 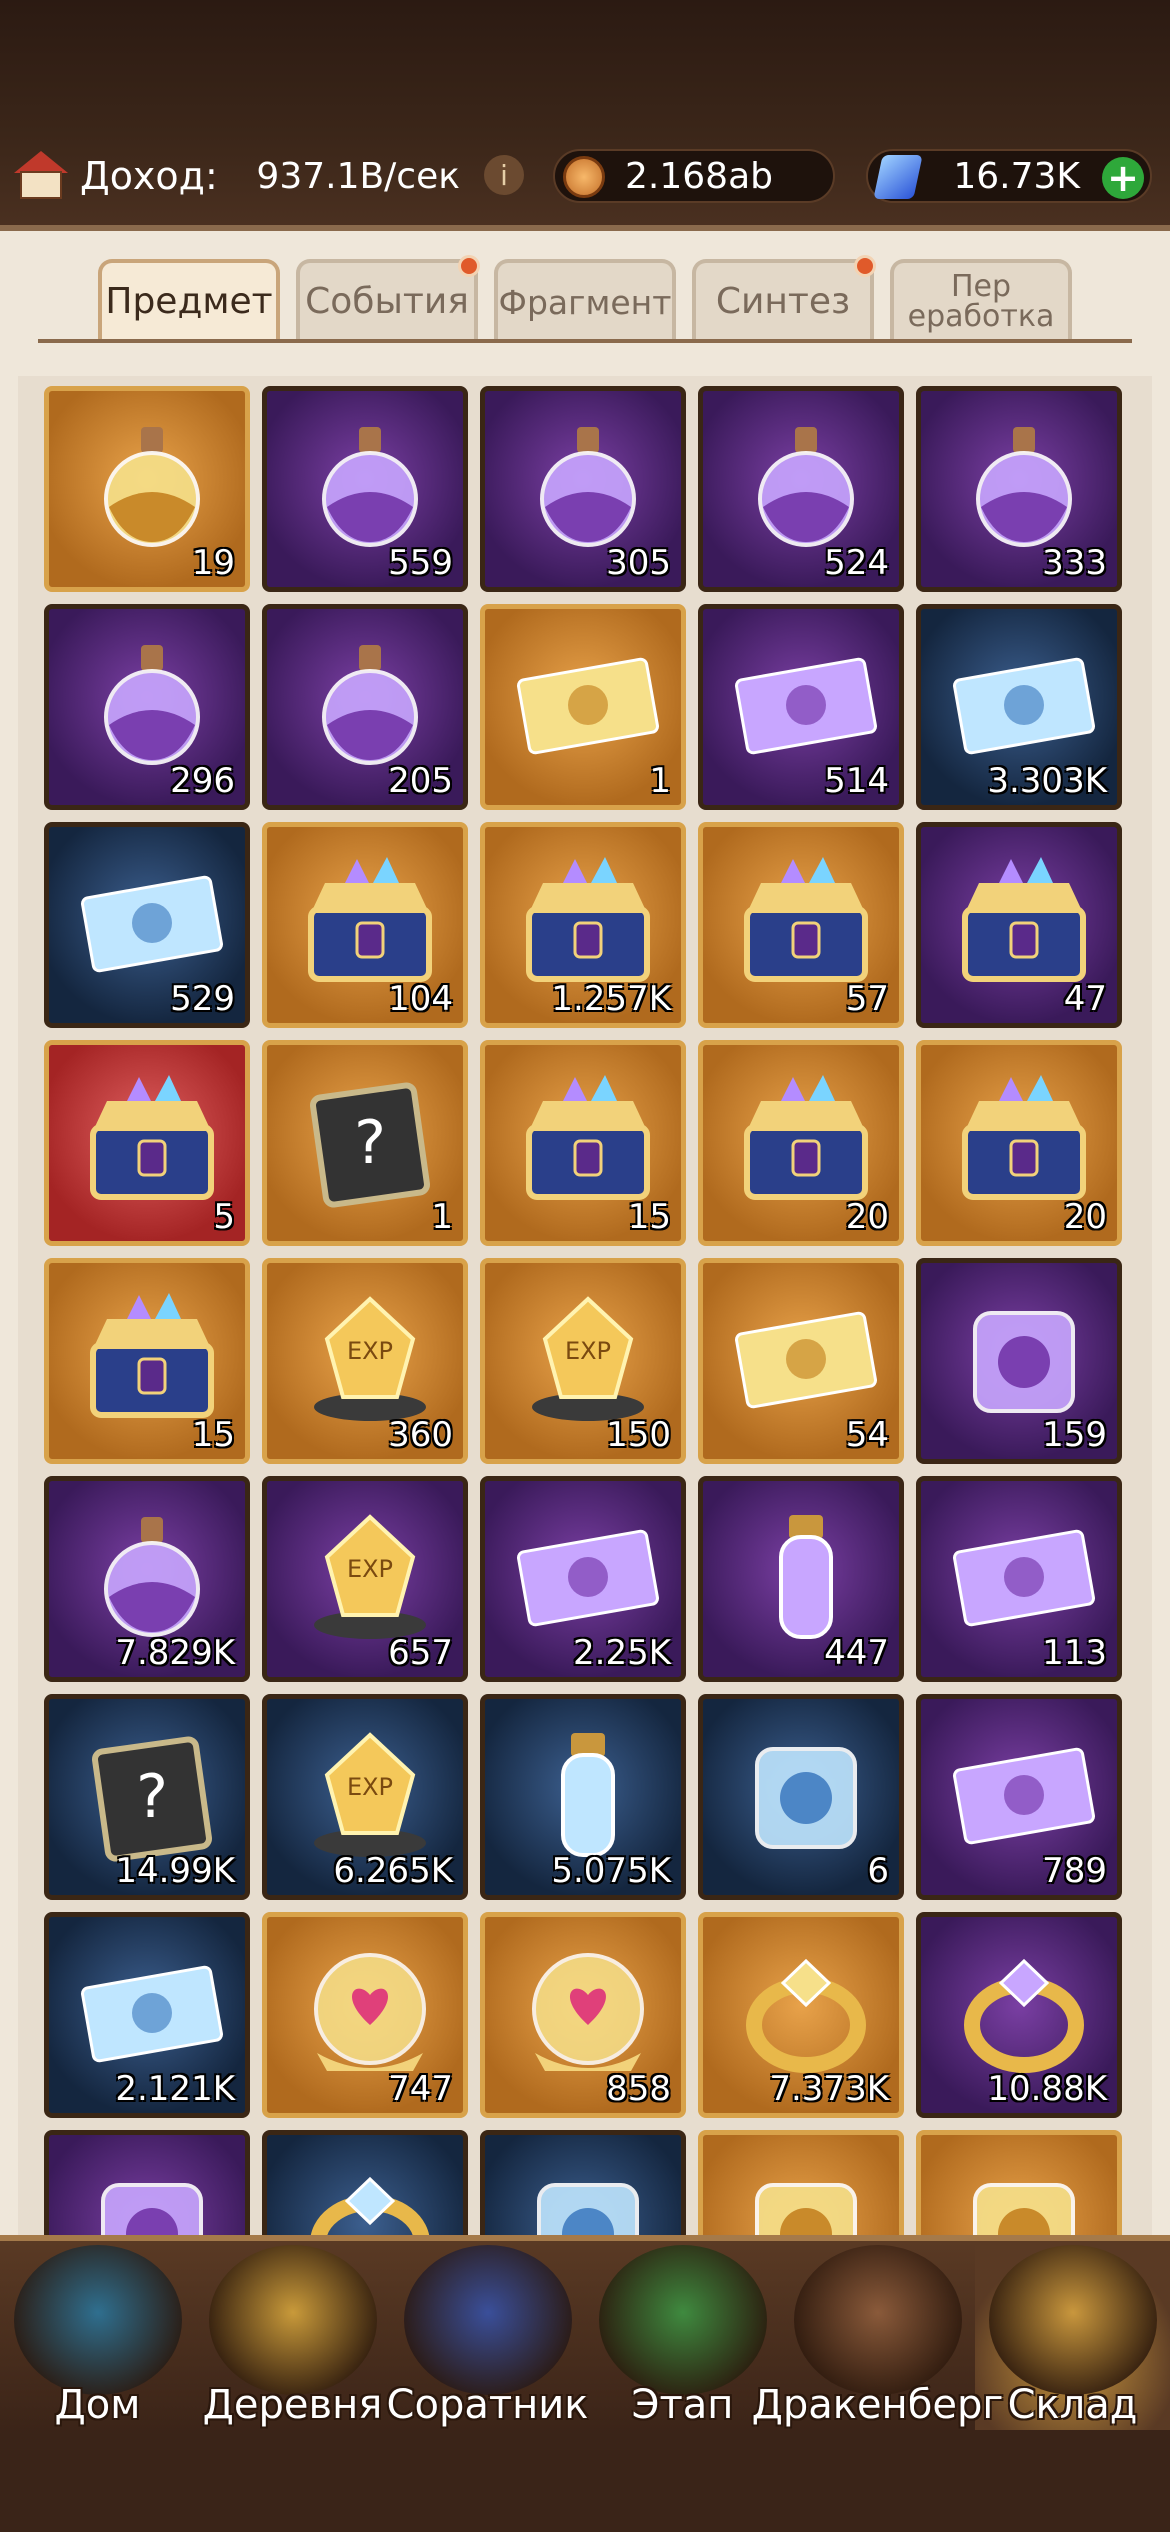 I want to click on inventory-item-character-card: 113, so click(x=1019, y=1579).